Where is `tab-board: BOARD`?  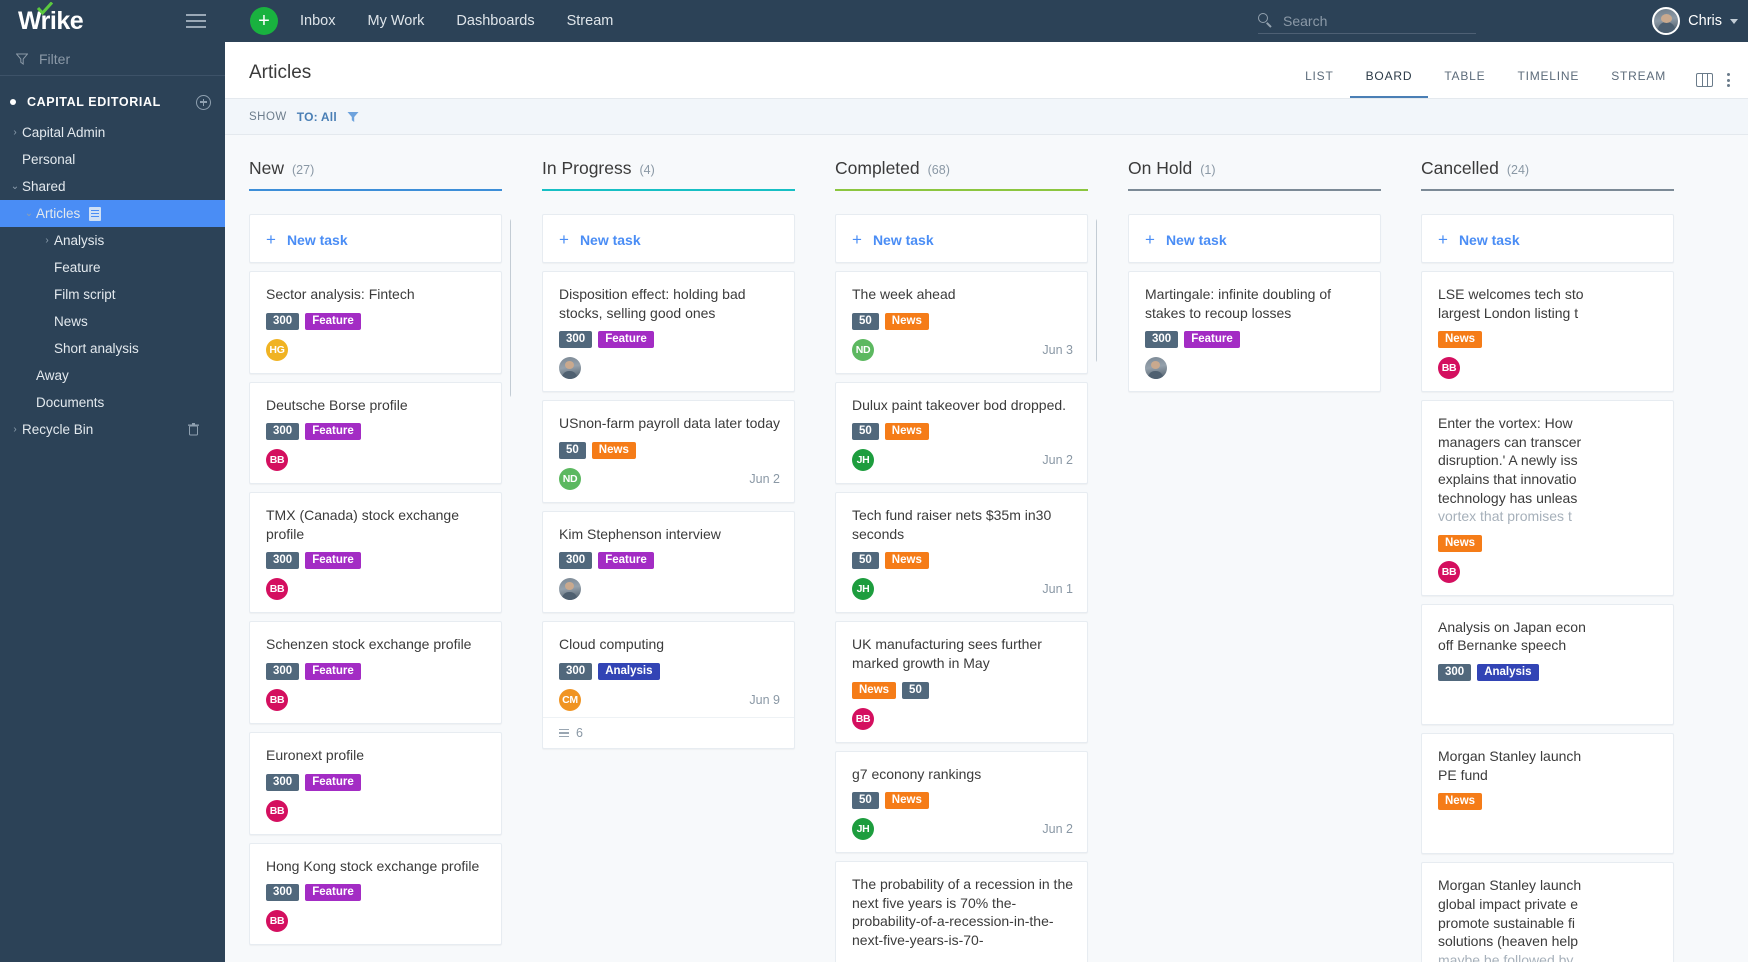
tab-board: BOARD is located at coordinates (1389, 83).